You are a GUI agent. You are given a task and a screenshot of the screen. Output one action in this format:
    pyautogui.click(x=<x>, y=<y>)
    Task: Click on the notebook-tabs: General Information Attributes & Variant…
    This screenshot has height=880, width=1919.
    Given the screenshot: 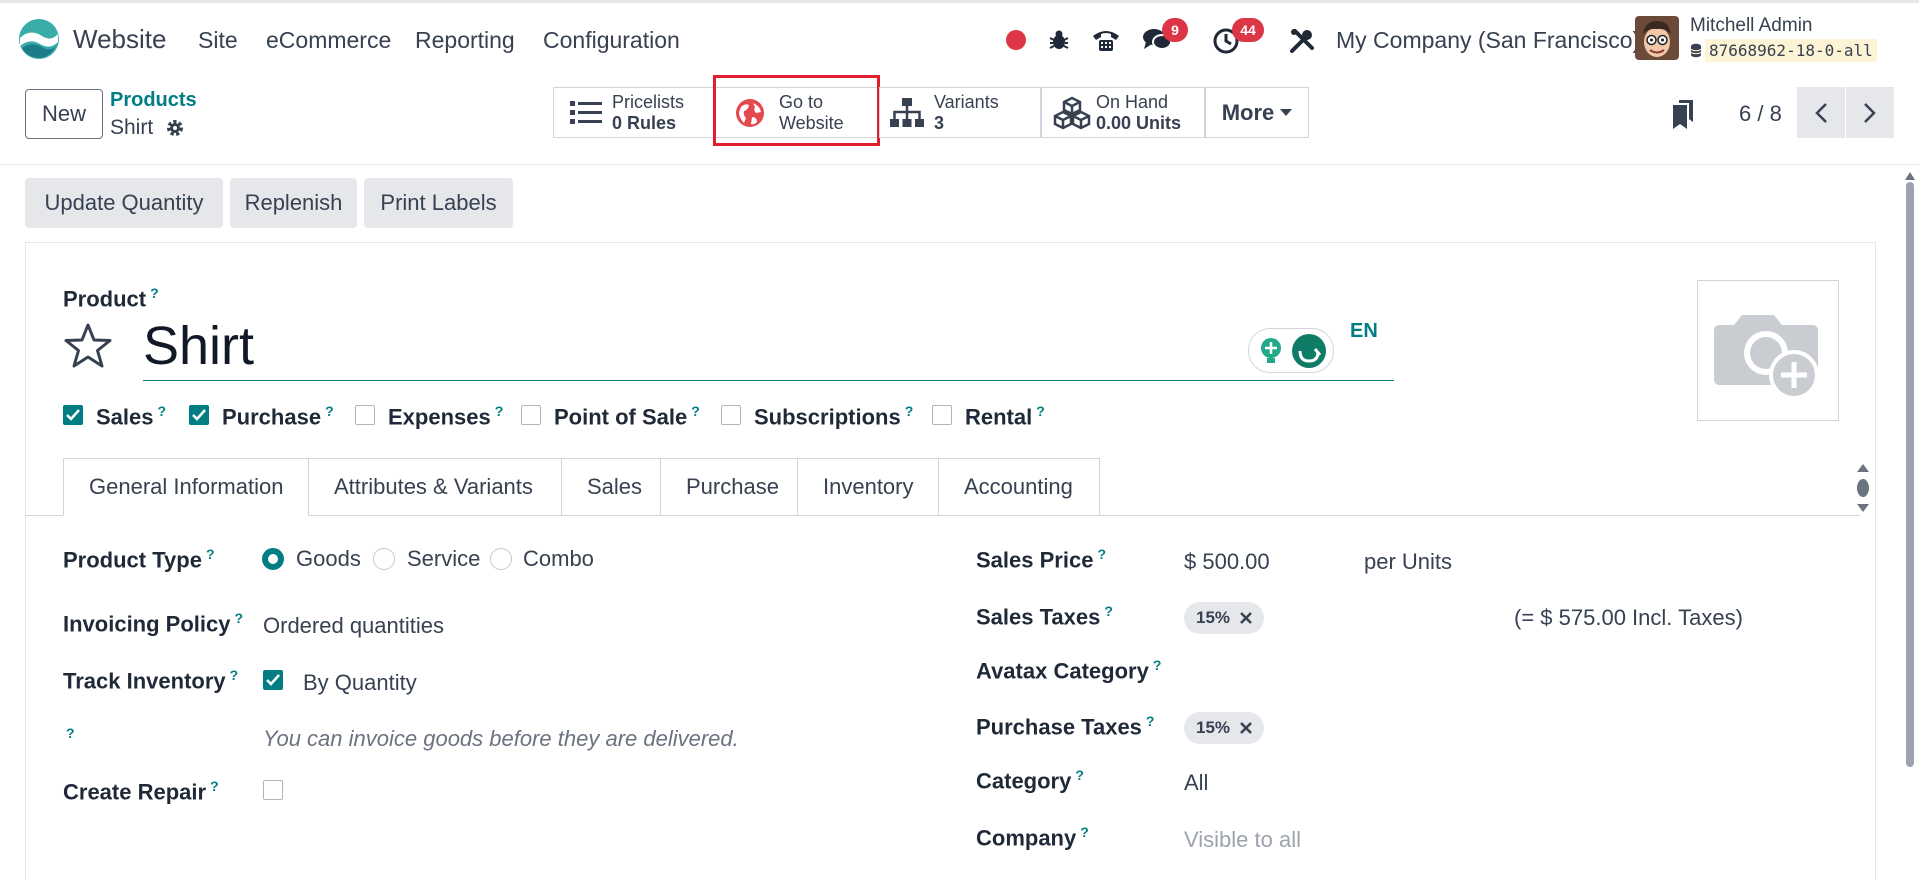 What is the action you would take?
    pyautogui.click(x=581, y=487)
    